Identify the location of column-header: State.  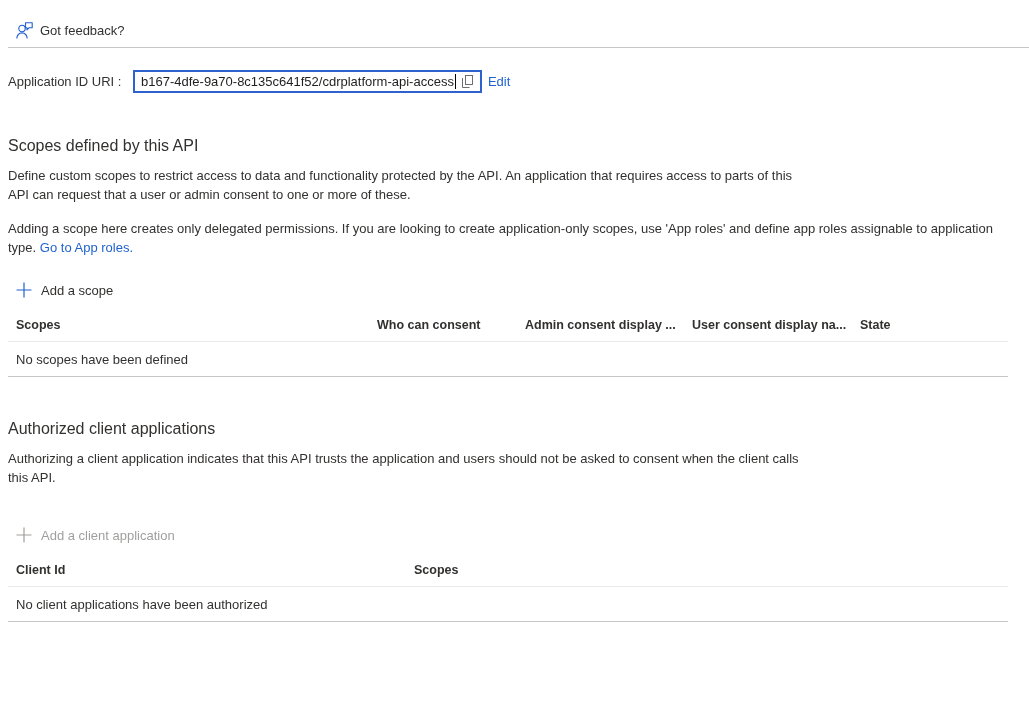
(930, 325).